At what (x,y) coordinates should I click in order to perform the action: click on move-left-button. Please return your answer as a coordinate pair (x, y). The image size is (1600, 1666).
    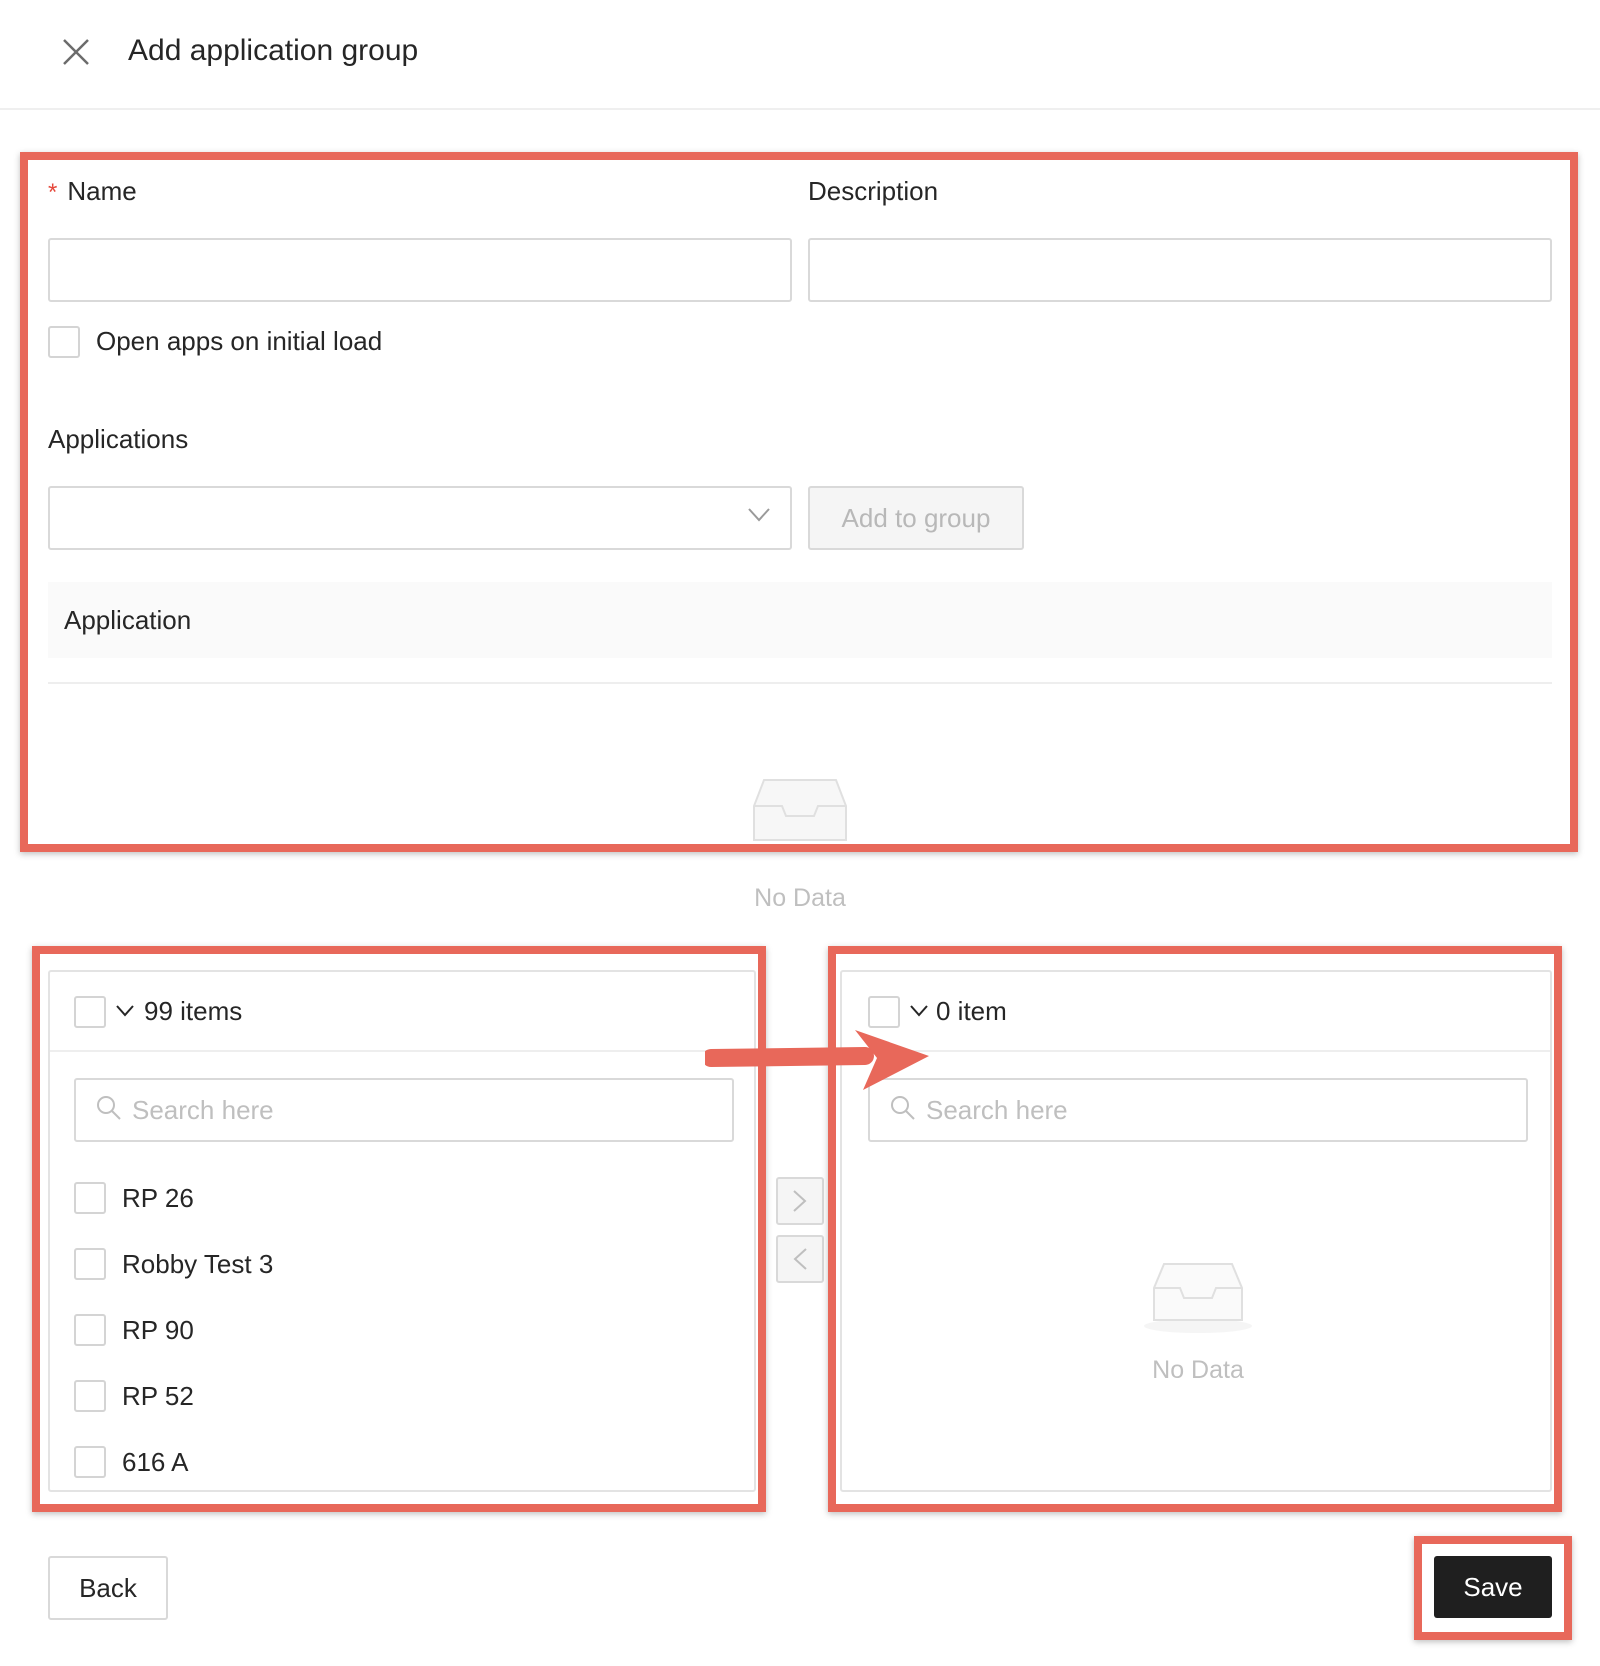
    Looking at the image, I should click on (800, 1259).